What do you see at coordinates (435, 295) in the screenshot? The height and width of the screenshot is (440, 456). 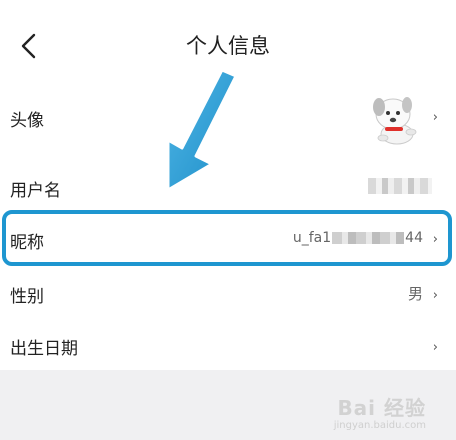 I see `gender-chevron-icon: ›` at bounding box center [435, 295].